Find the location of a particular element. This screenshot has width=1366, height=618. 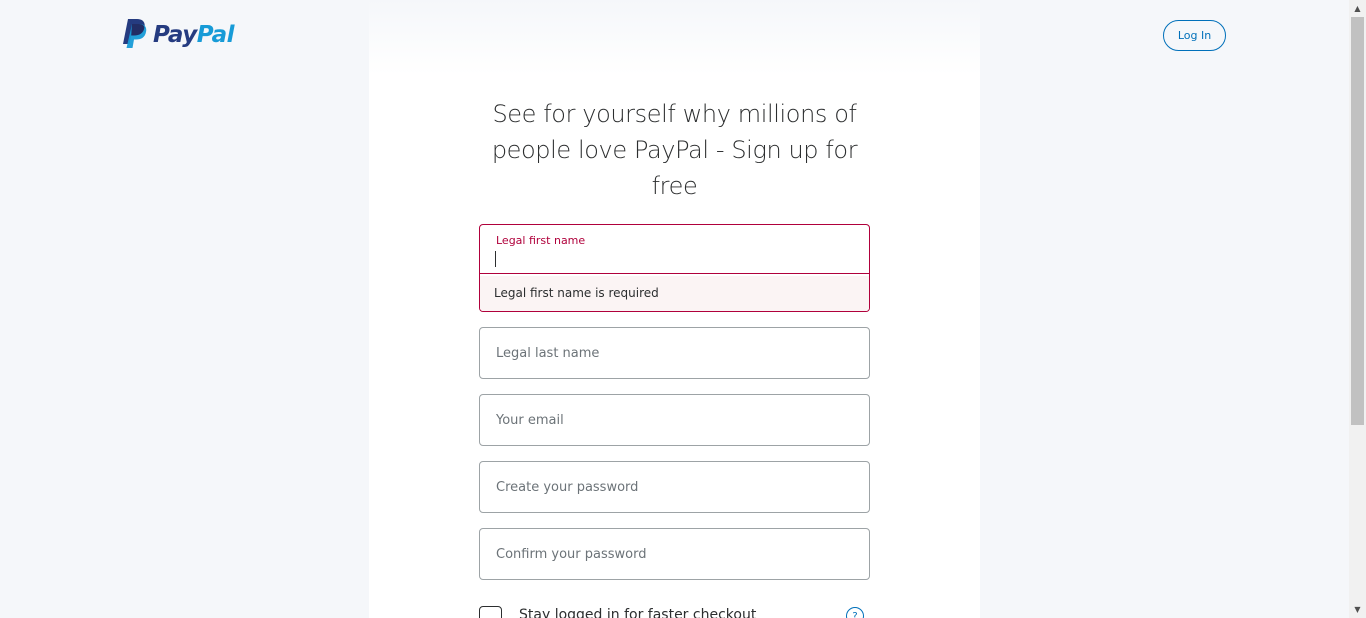

stay-logged-in-label: Stay logged in for faster checkout is located at coordinates (637, 612).